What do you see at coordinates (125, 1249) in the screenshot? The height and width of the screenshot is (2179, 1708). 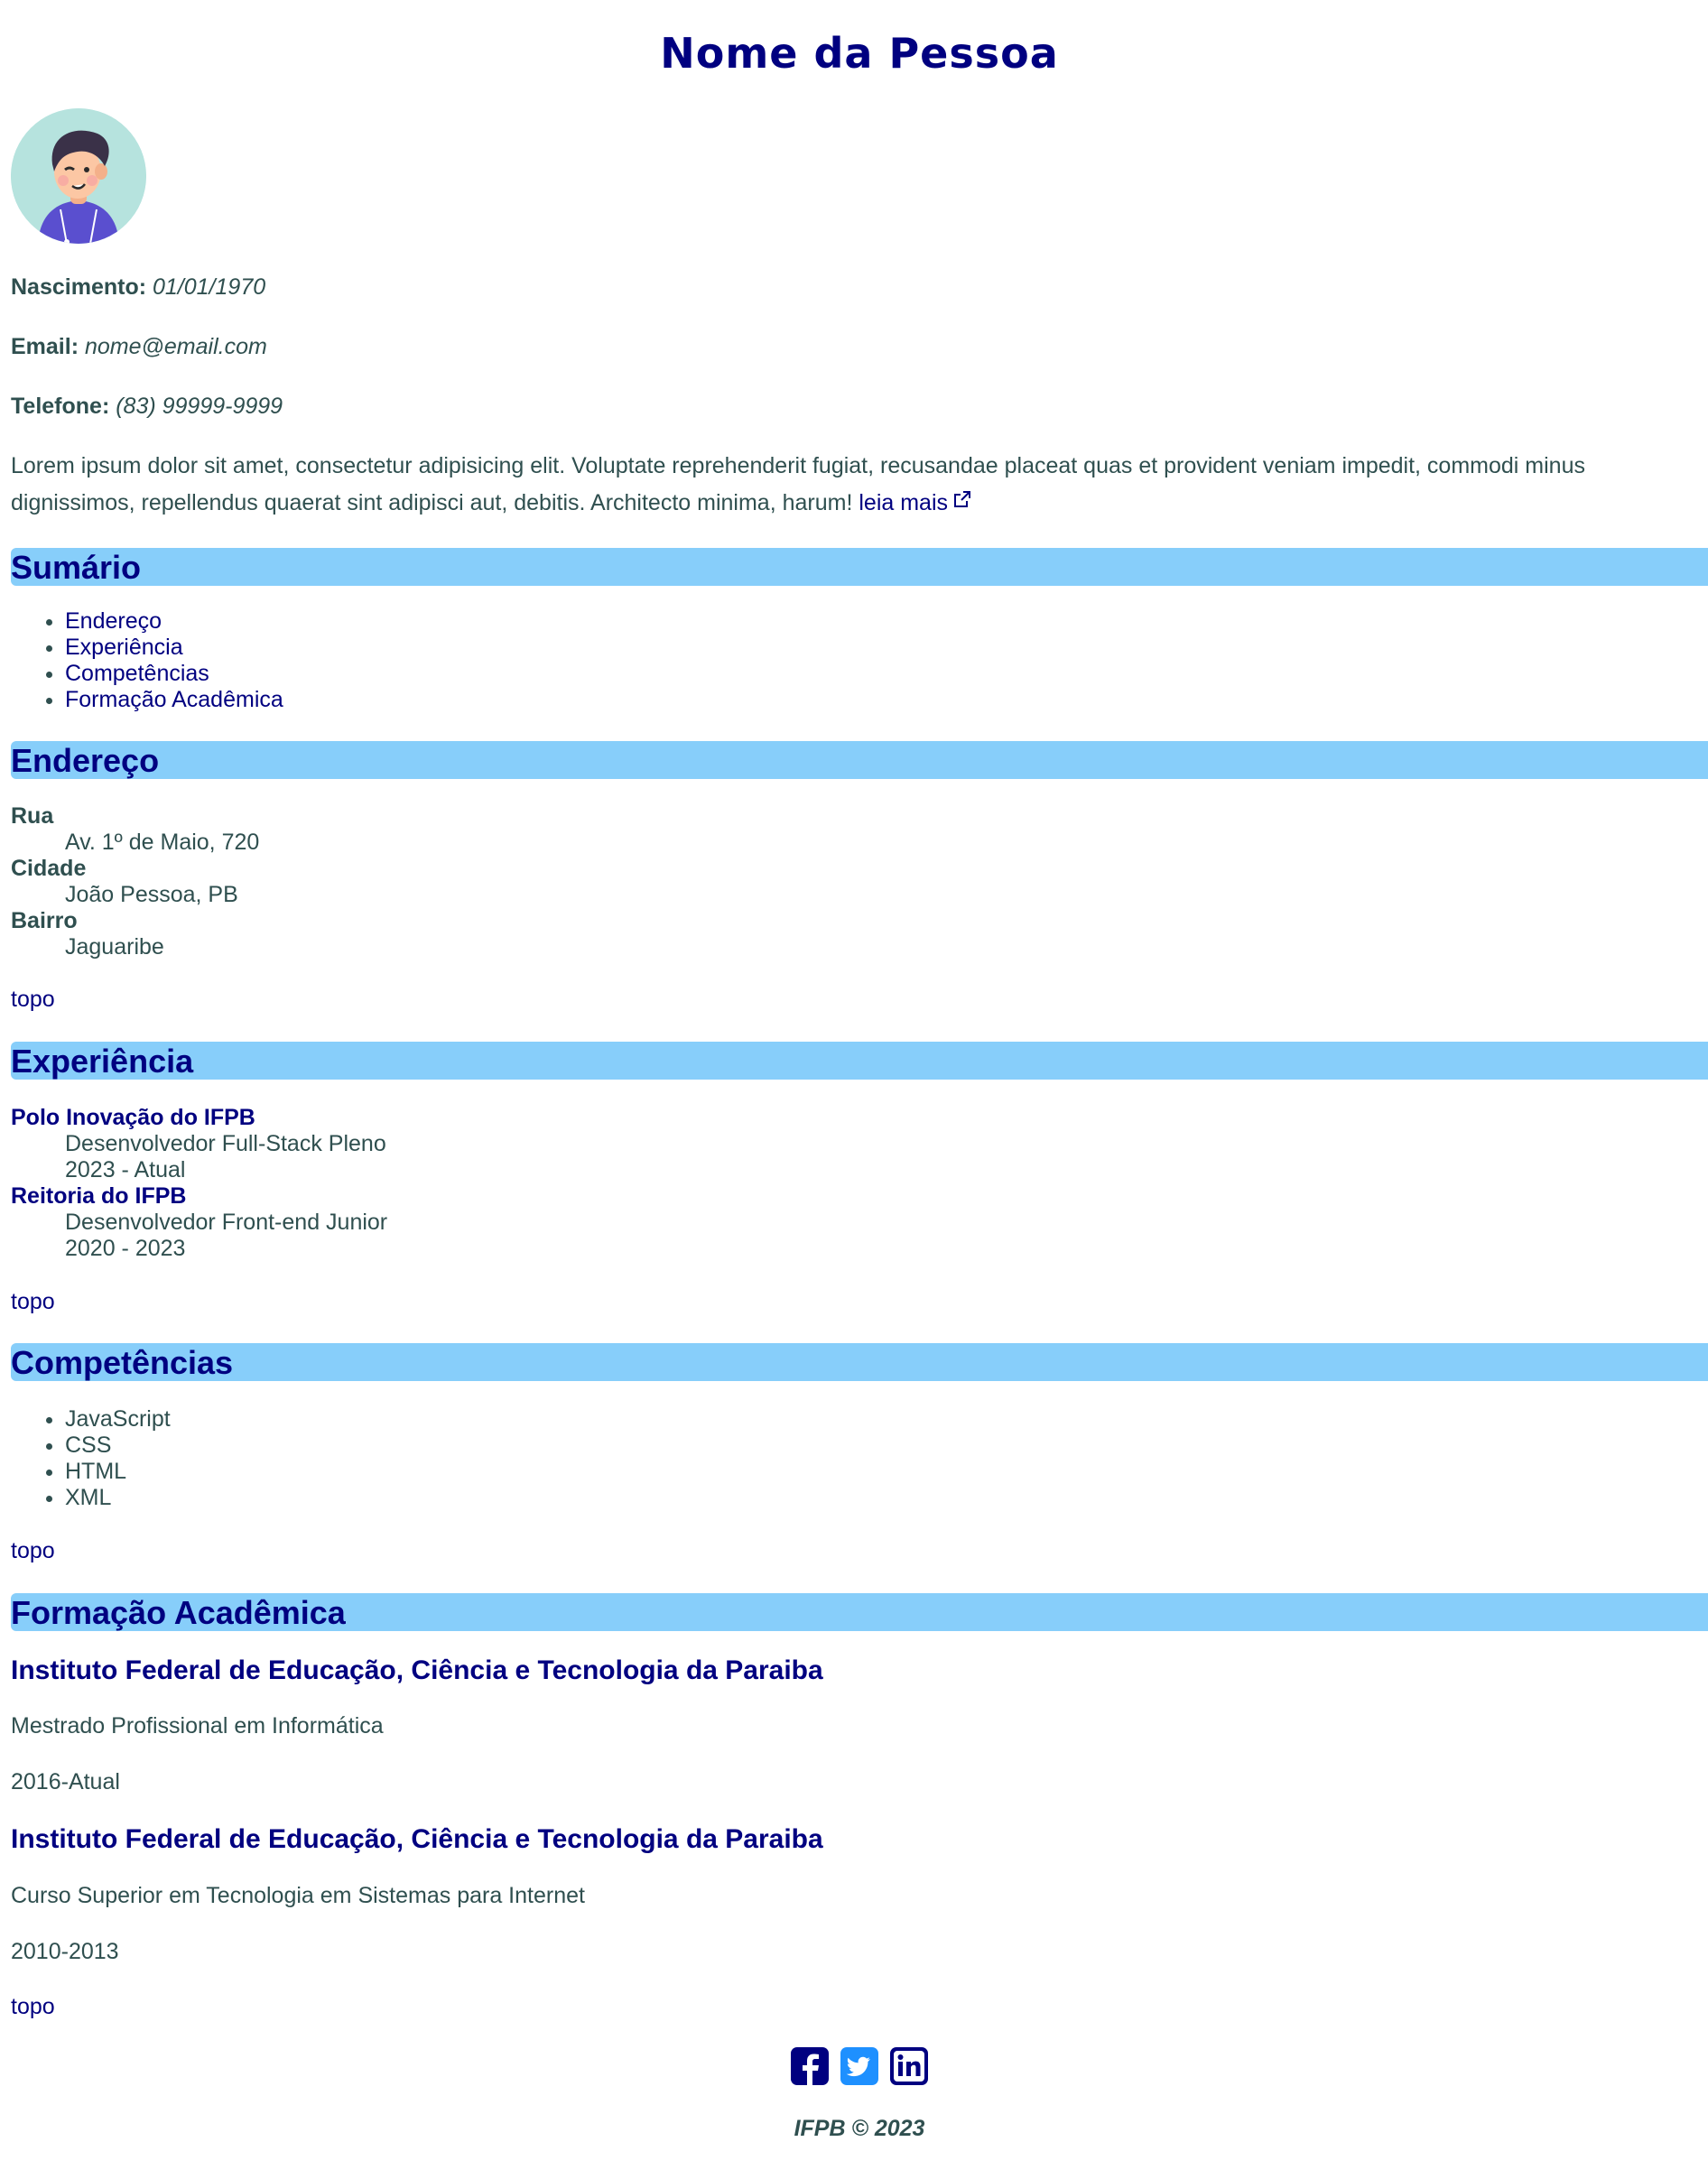 I see `job-period: 2020 - 2023` at bounding box center [125, 1249].